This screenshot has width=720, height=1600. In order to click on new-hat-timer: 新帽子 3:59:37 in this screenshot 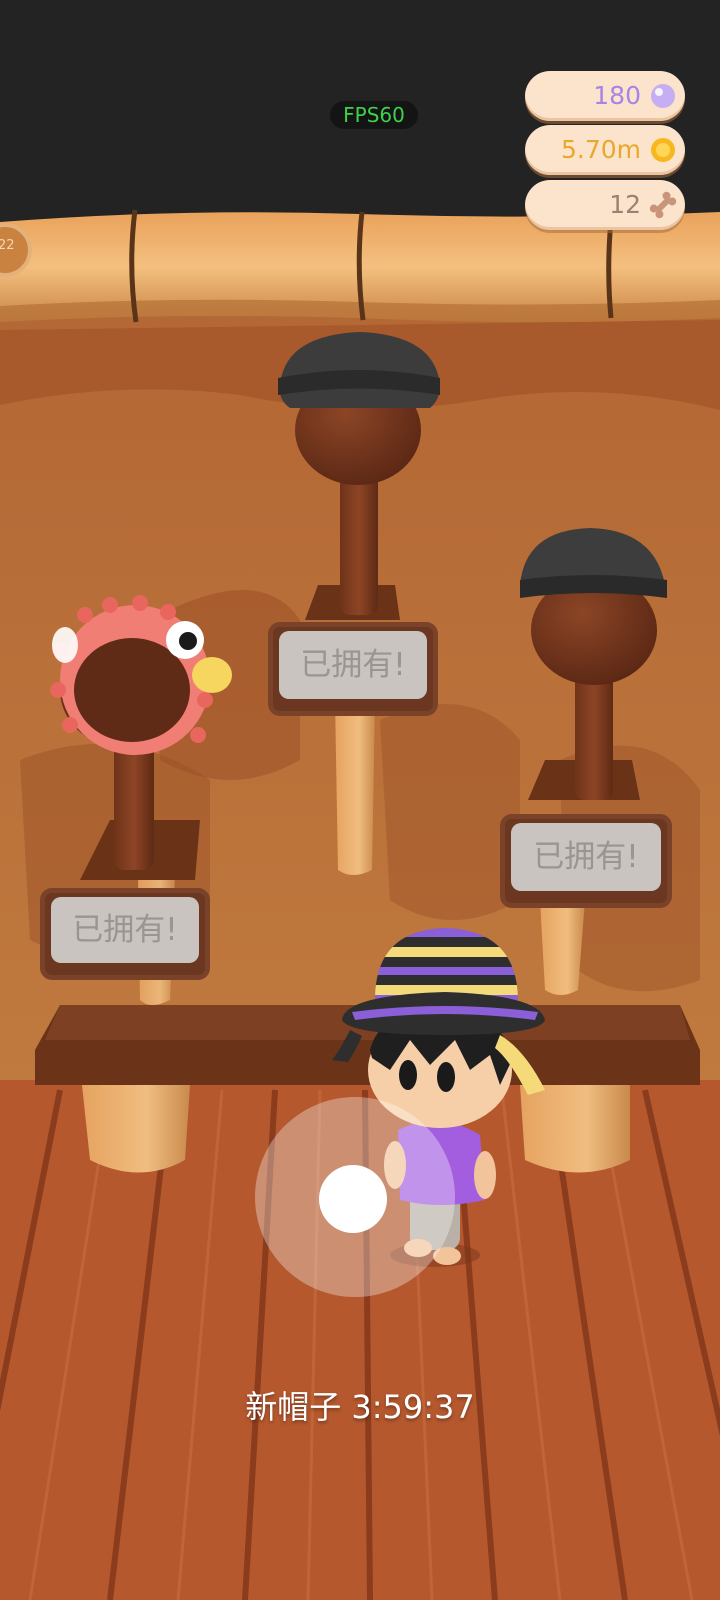, I will do `click(360, 1407)`.